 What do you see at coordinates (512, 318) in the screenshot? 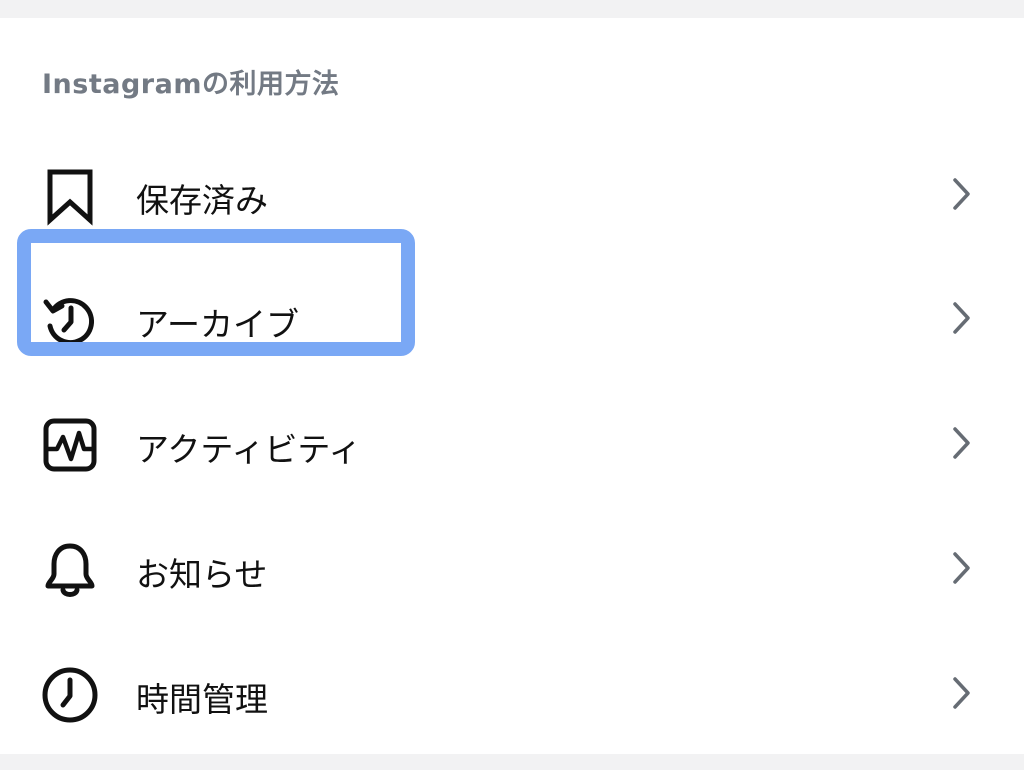
I see `menu-item-archive: アーカイブ` at bounding box center [512, 318].